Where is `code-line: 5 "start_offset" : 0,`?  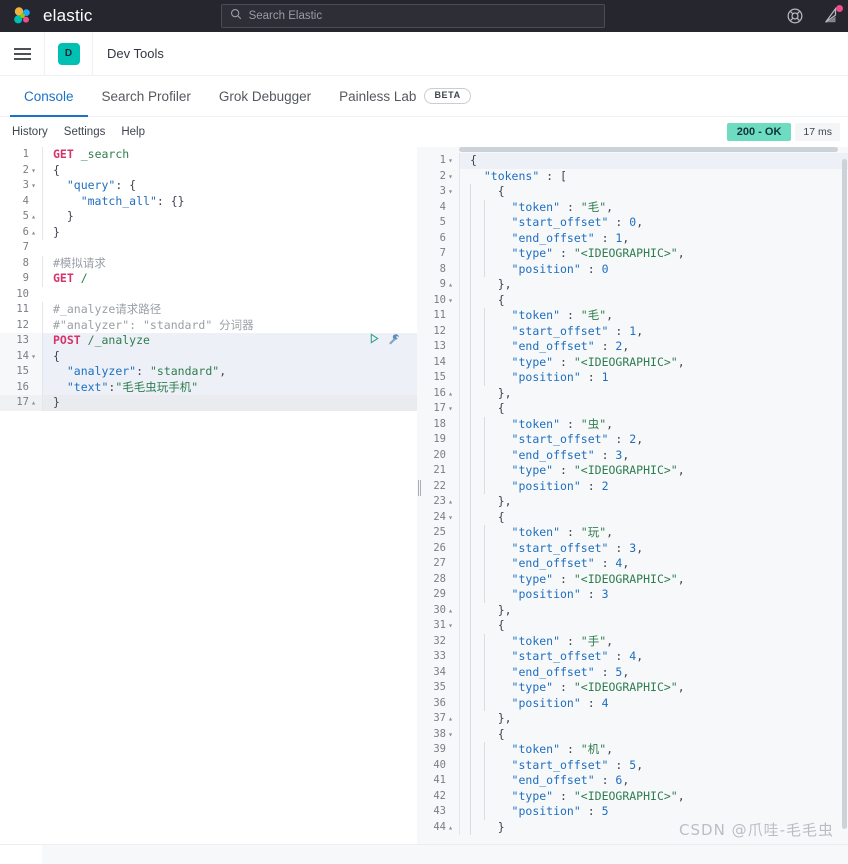
code-line: 5 "start_offset" : 0, is located at coordinates (632, 223).